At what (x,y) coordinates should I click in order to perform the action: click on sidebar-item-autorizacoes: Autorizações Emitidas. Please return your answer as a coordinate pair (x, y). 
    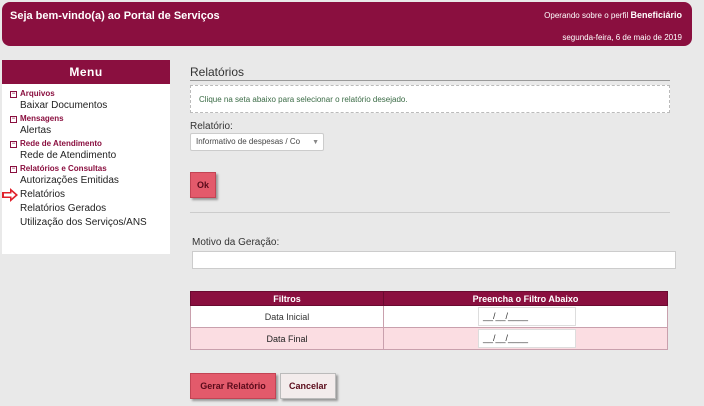
    Looking at the image, I should click on (86, 181).